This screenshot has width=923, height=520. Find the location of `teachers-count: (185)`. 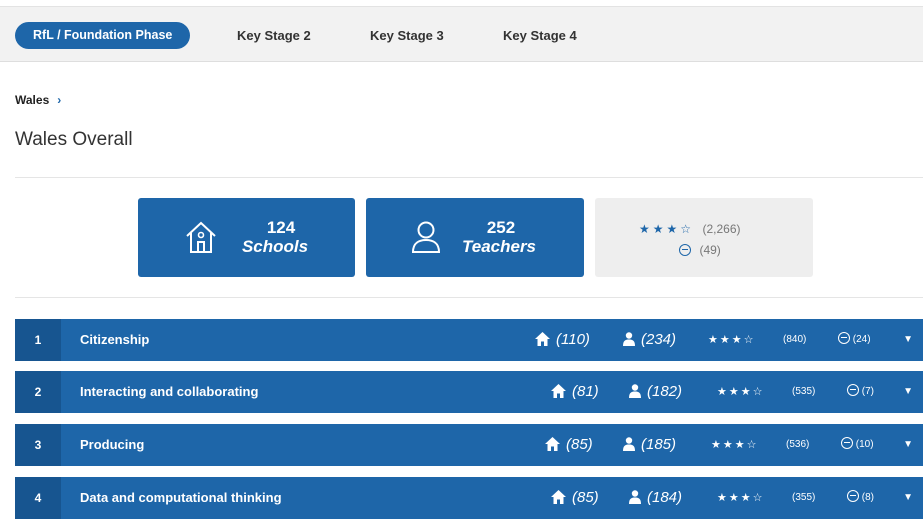

teachers-count: (185) is located at coordinates (659, 444).